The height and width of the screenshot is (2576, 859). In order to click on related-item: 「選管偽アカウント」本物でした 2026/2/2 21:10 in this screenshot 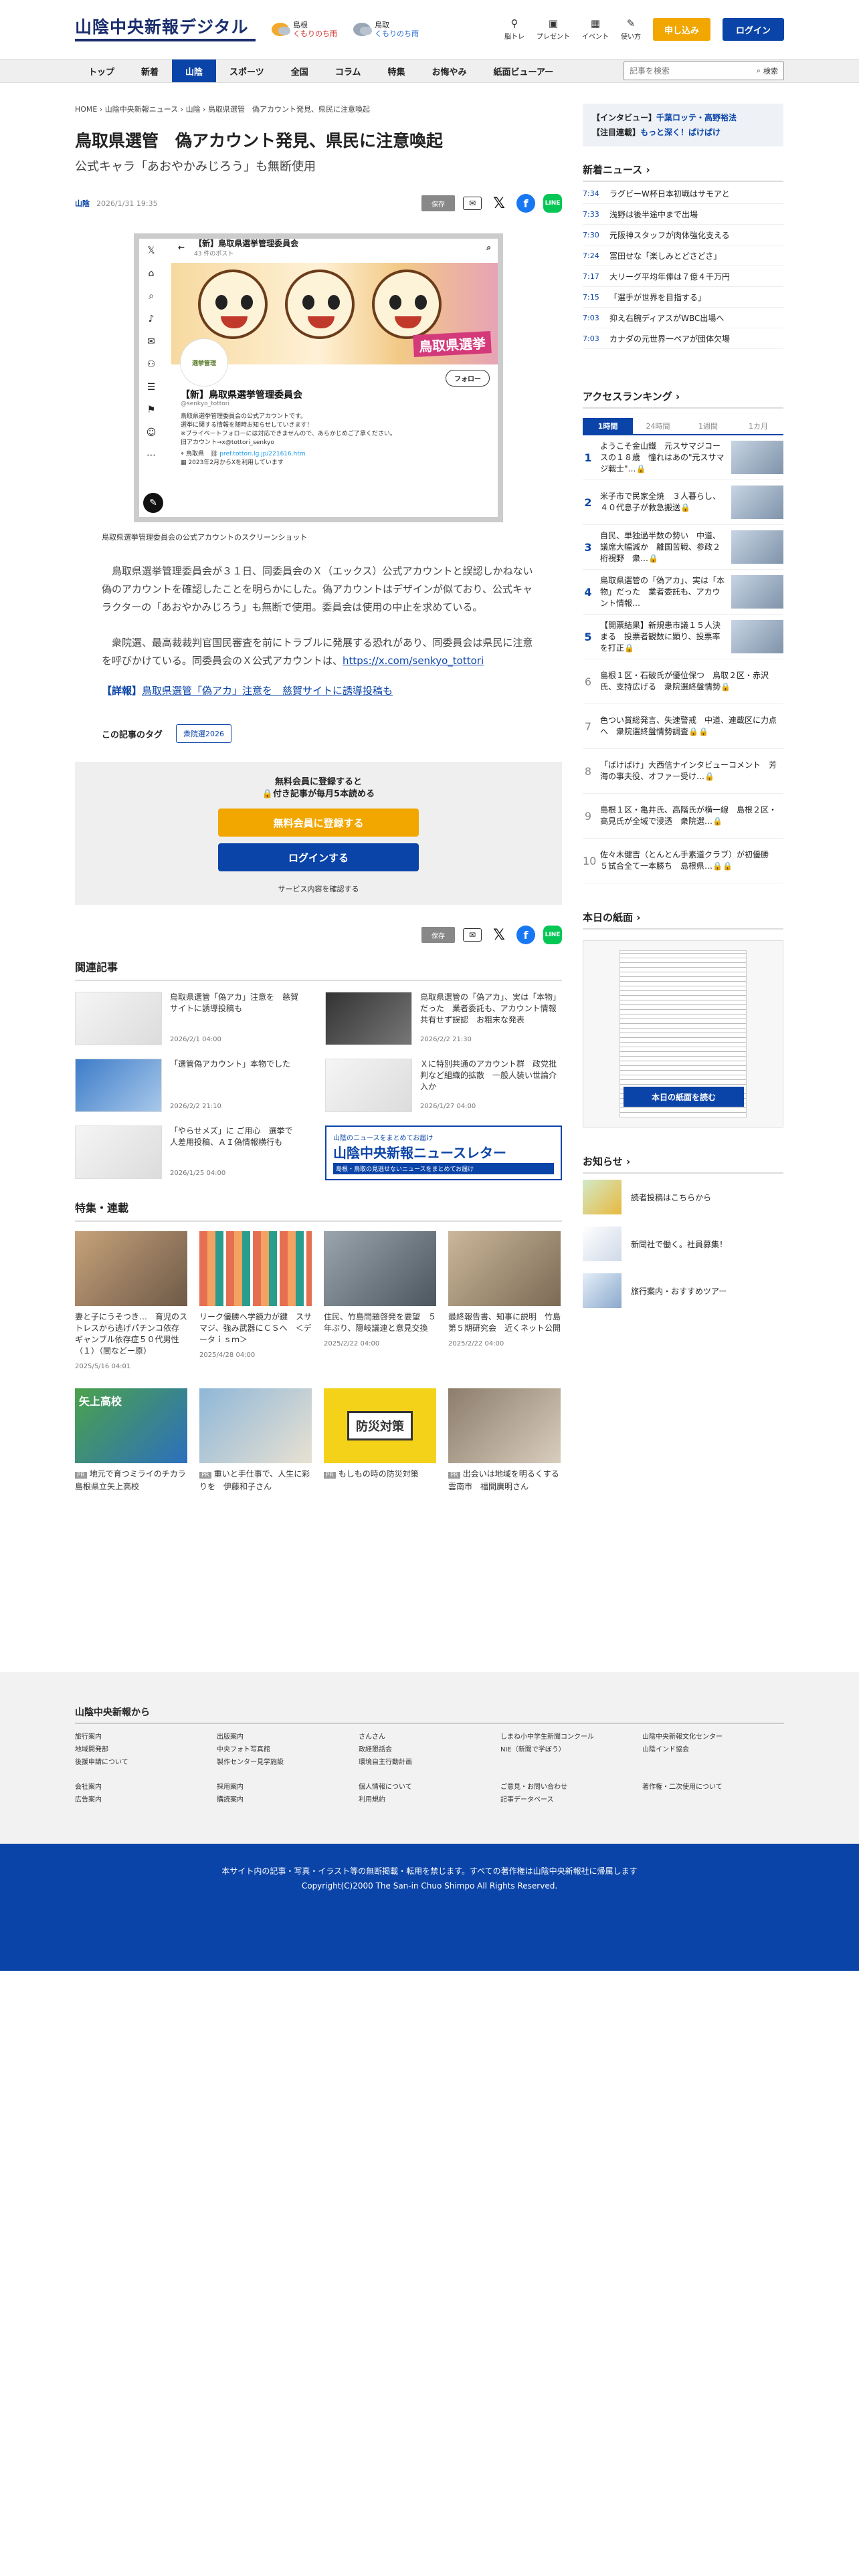, I will do `click(186, 1085)`.